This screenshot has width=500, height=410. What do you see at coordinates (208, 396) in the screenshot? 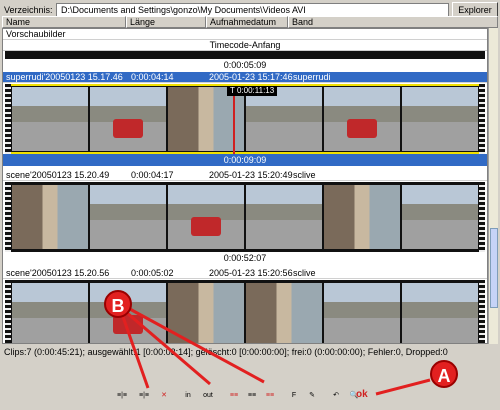
I see `mark-out-button: out` at bounding box center [208, 396].